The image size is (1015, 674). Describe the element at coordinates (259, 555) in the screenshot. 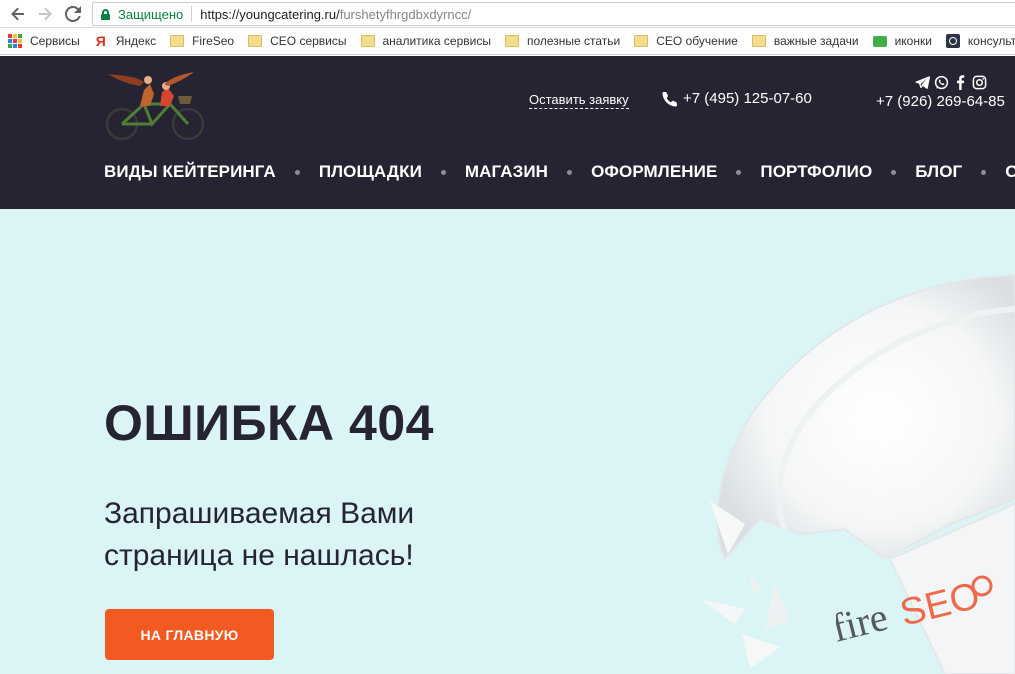

I see `error-message-line-2: страница не нашлась!` at that location.